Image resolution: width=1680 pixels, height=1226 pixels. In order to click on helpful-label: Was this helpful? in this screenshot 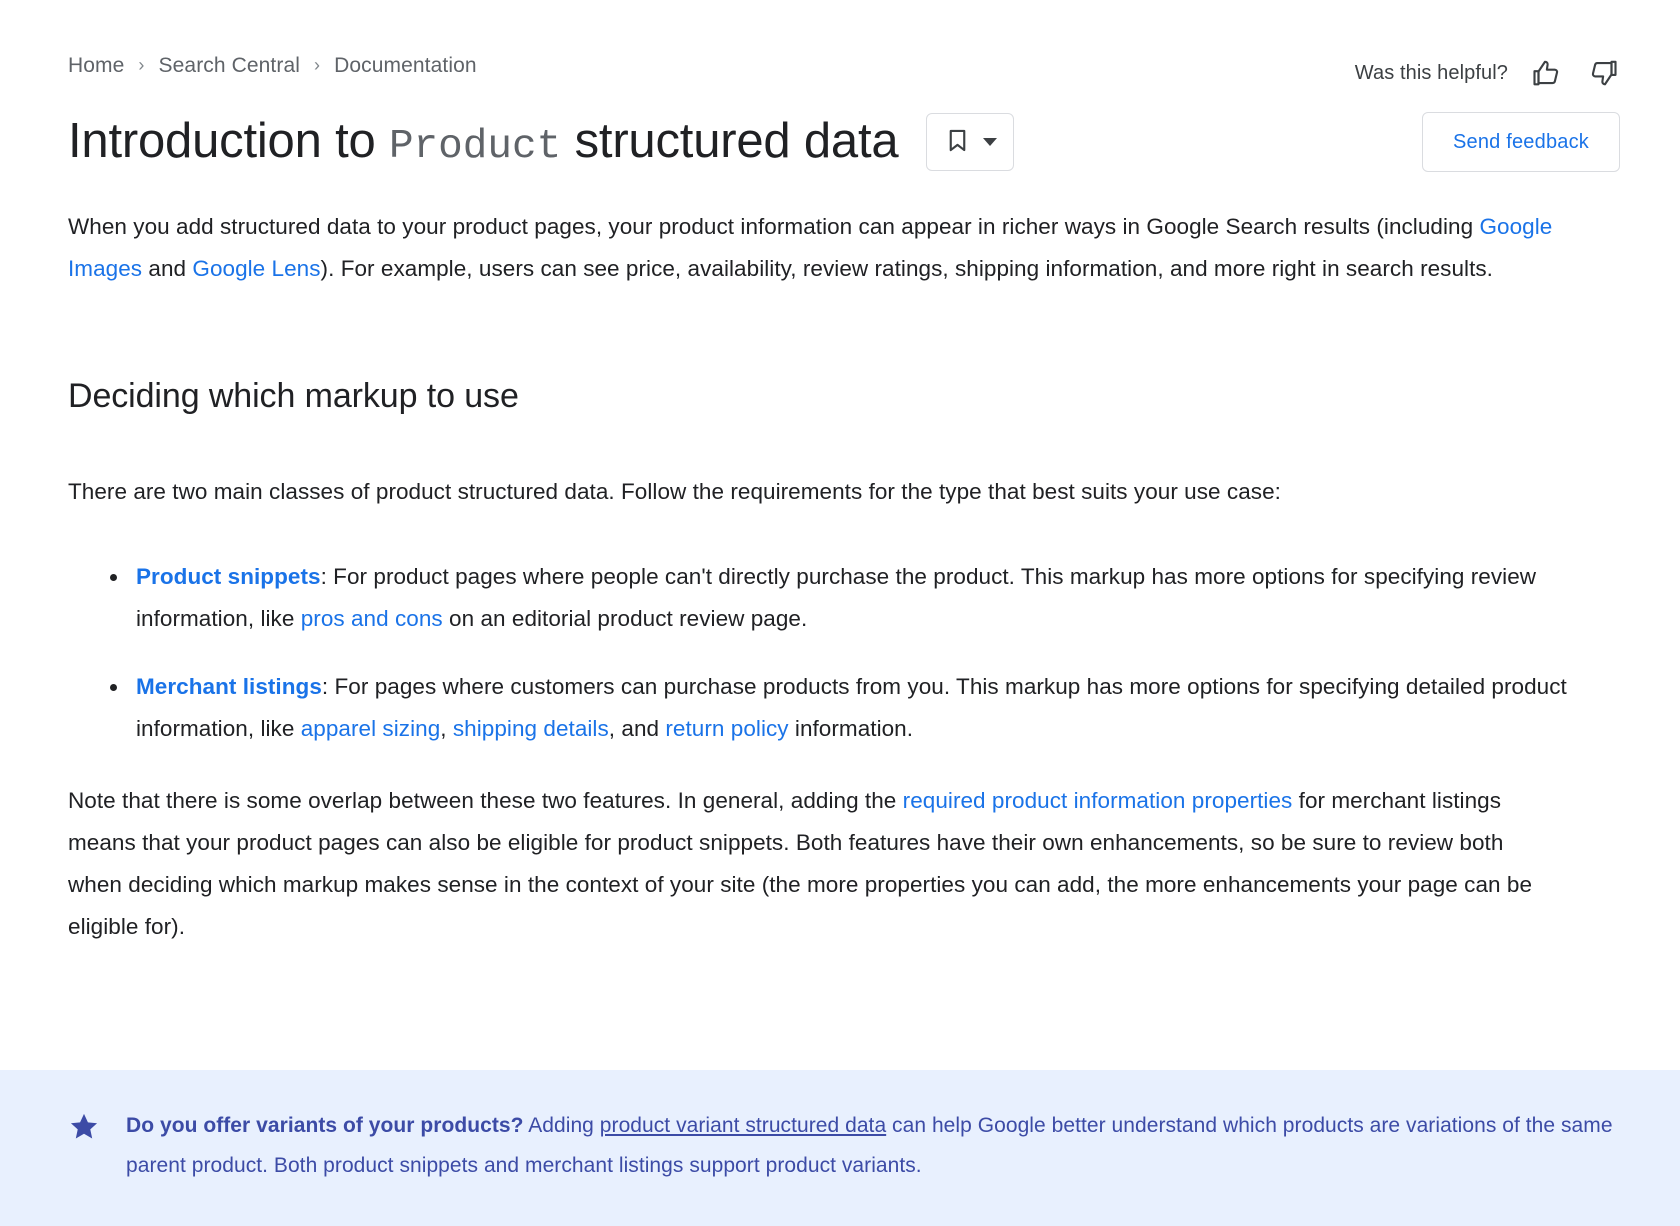, I will do `click(1431, 72)`.